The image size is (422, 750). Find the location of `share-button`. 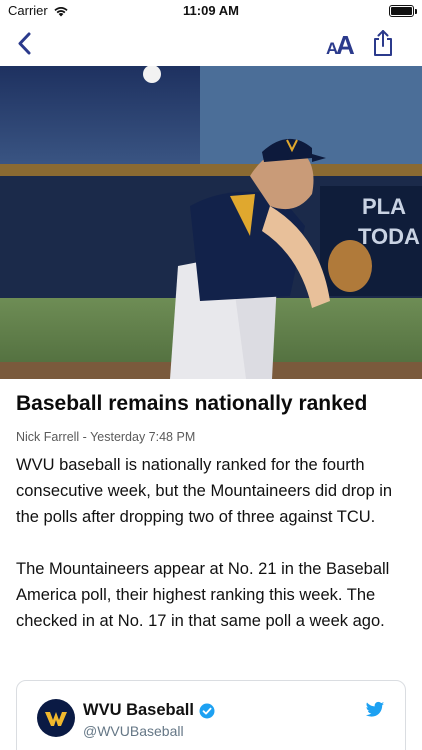

share-button is located at coordinates (383, 43).